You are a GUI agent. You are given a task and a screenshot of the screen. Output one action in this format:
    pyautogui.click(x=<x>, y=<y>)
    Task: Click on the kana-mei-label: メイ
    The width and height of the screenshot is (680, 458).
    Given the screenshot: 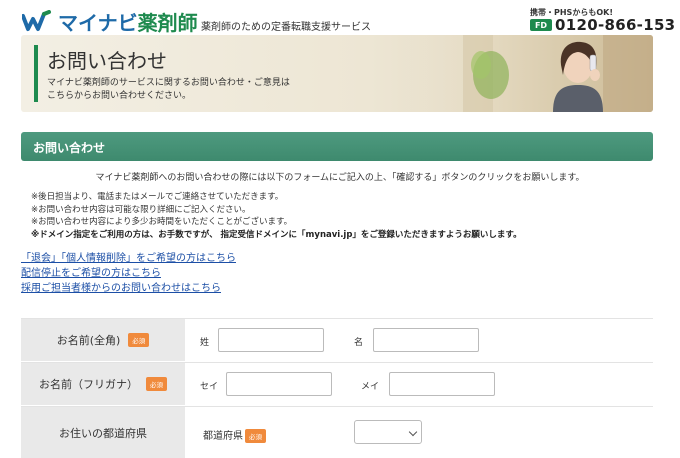 What is the action you would take?
    pyautogui.click(x=370, y=387)
    